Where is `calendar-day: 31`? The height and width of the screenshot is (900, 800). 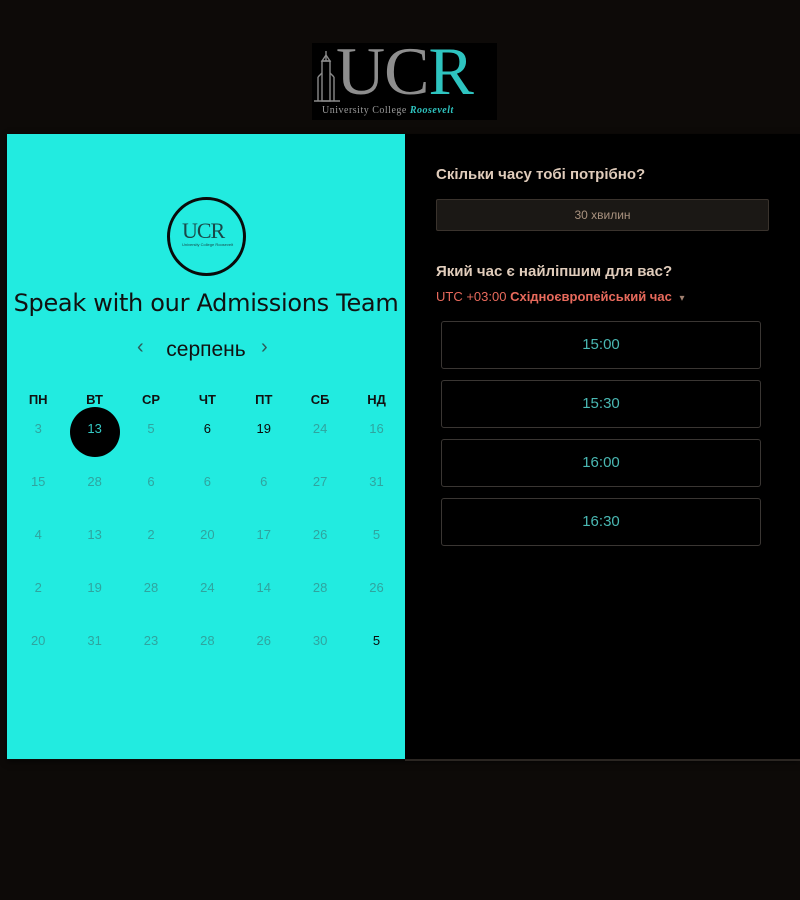 calendar-day: 31 is located at coordinates (94, 645).